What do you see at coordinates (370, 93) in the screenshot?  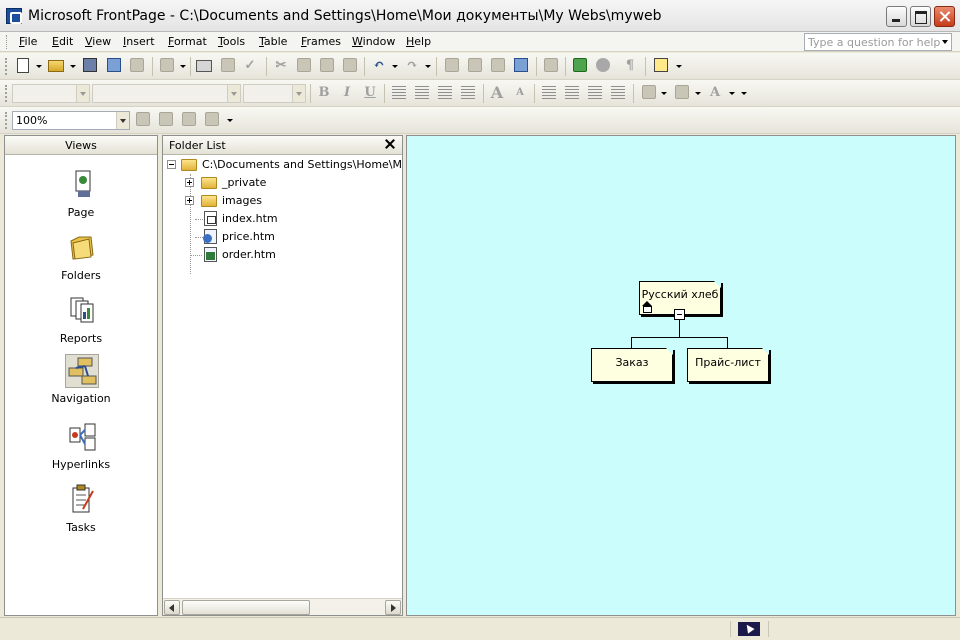 I see `underline-icon: U` at bounding box center [370, 93].